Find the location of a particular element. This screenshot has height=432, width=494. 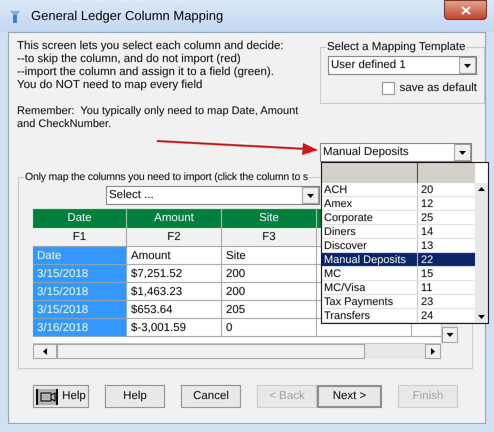

dialog-button: Help is located at coordinates (135, 396).